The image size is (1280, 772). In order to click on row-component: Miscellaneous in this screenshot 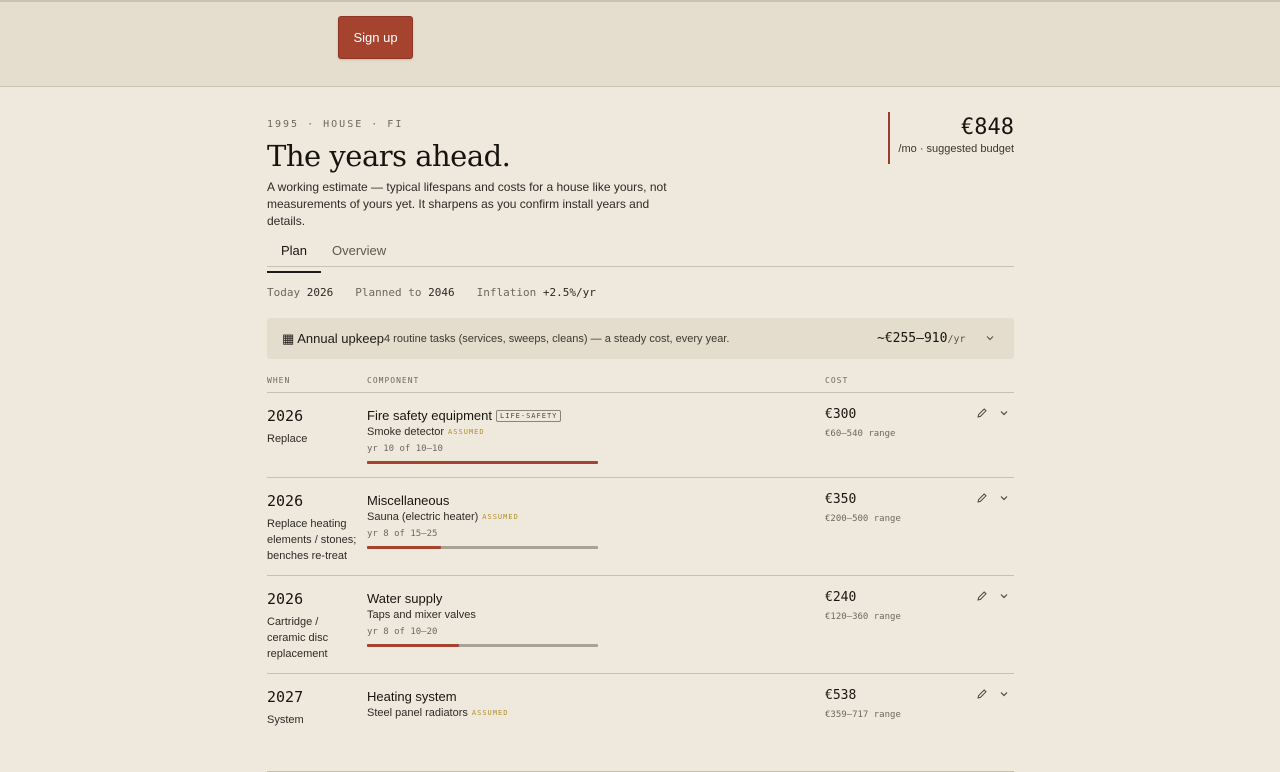, I will do `click(408, 500)`.